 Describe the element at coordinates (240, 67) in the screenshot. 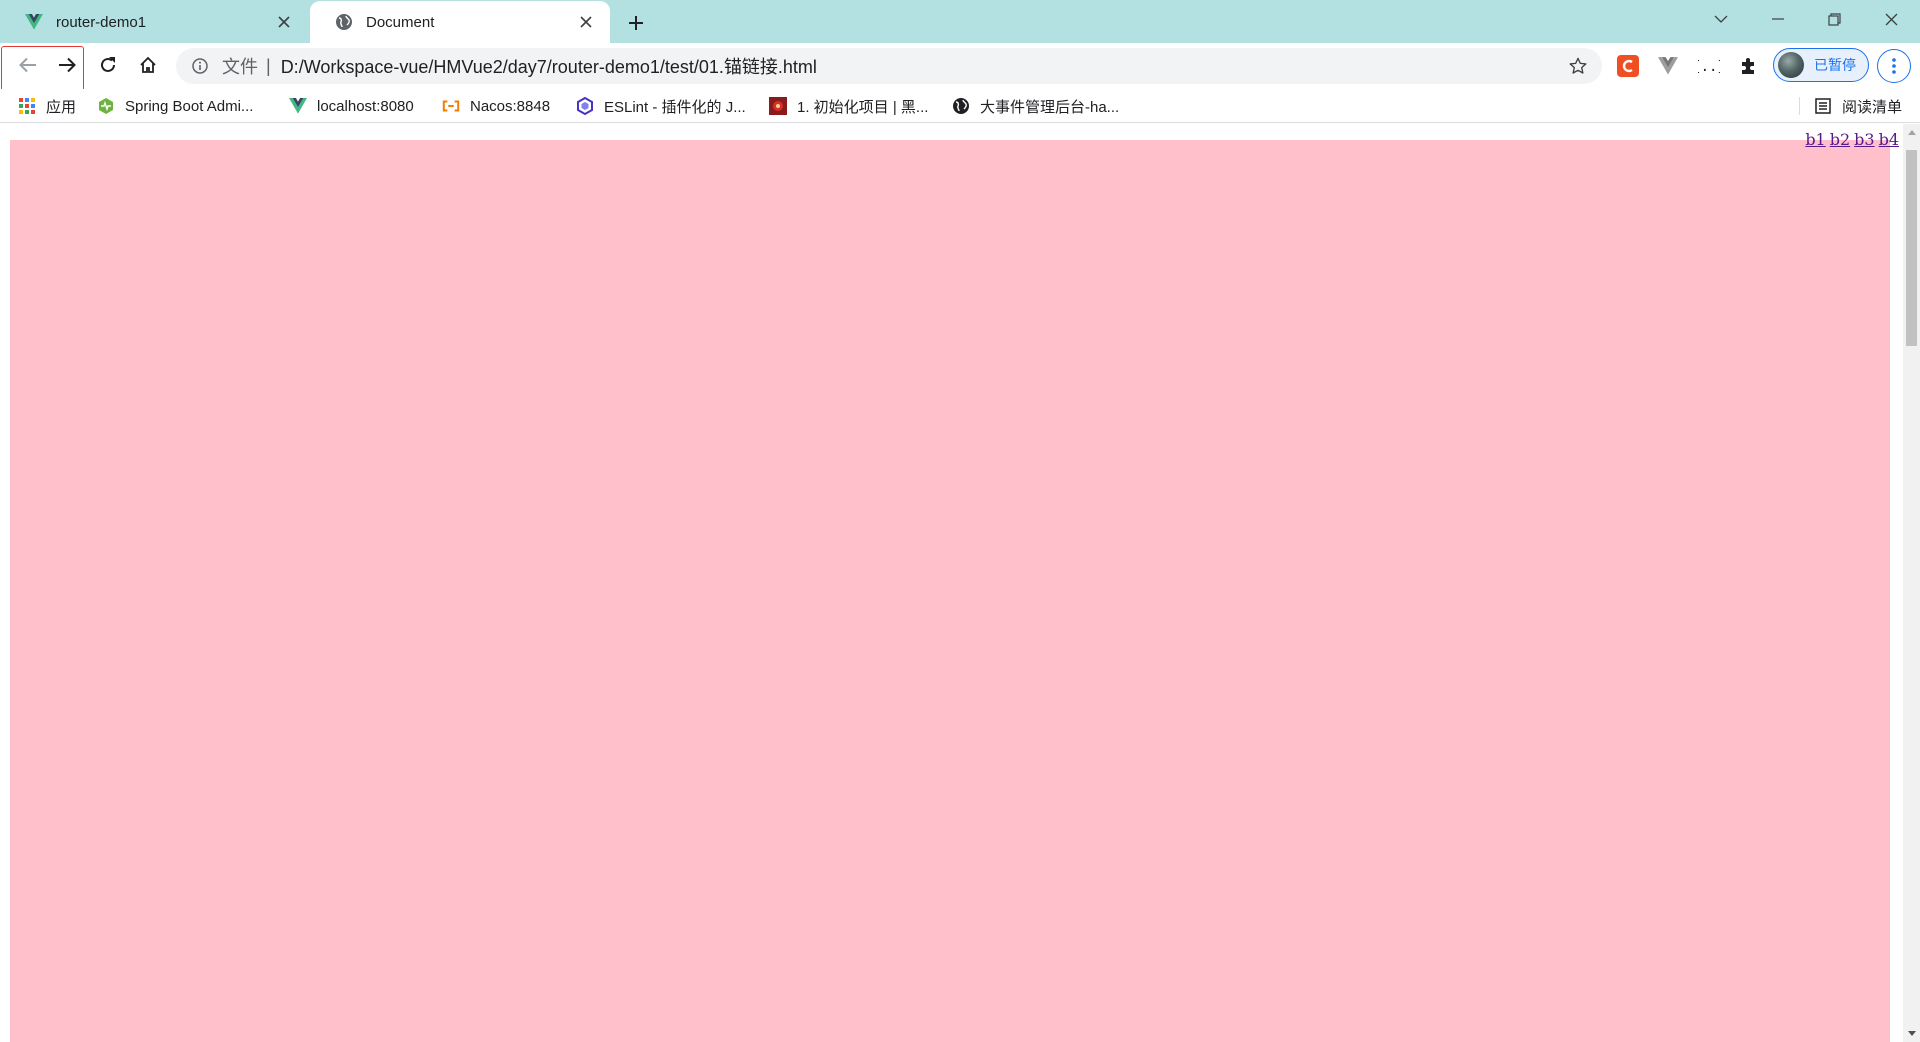

I see `scheme-label: 文件` at that location.